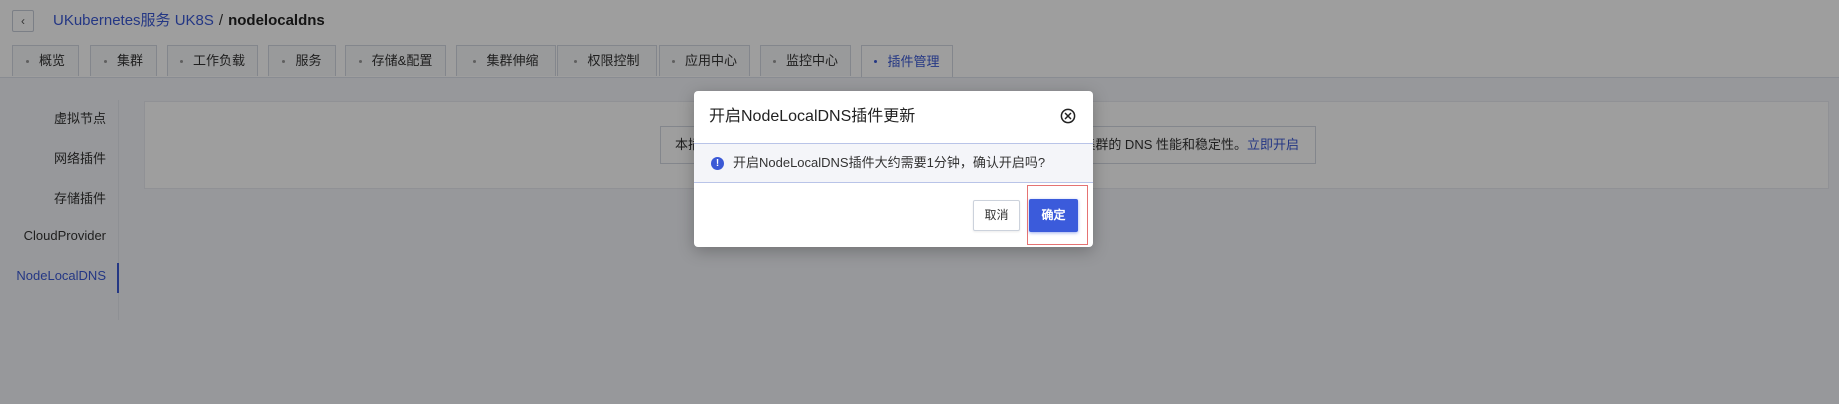 The width and height of the screenshot is (1839, 404). I want to click on dialog-message-bar: ! 开启NodeLocalDNS插件大约需要1分钟，确认开启吗?, so click(893, 163).